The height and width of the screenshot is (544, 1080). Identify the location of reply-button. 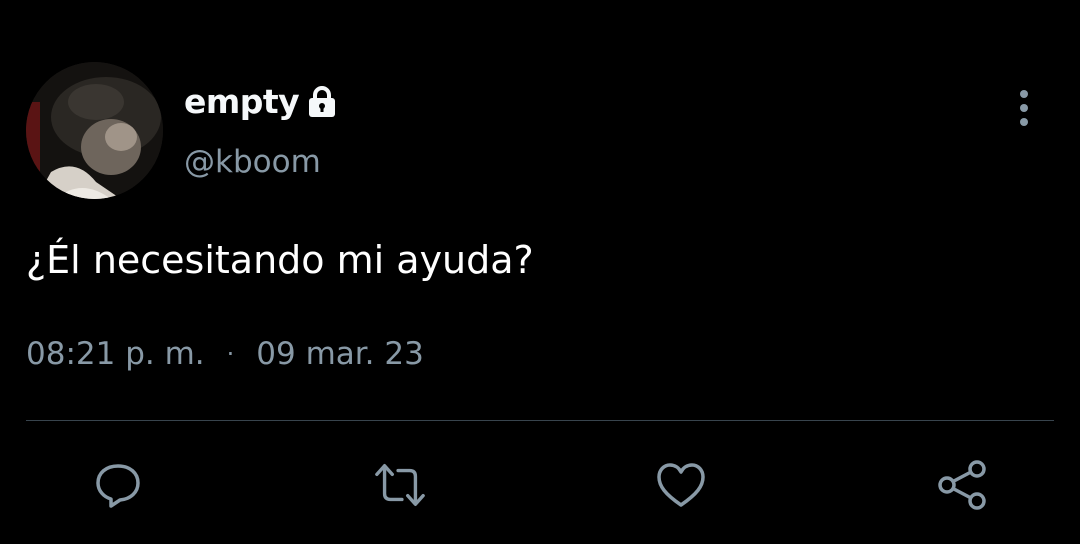
(118, 485).